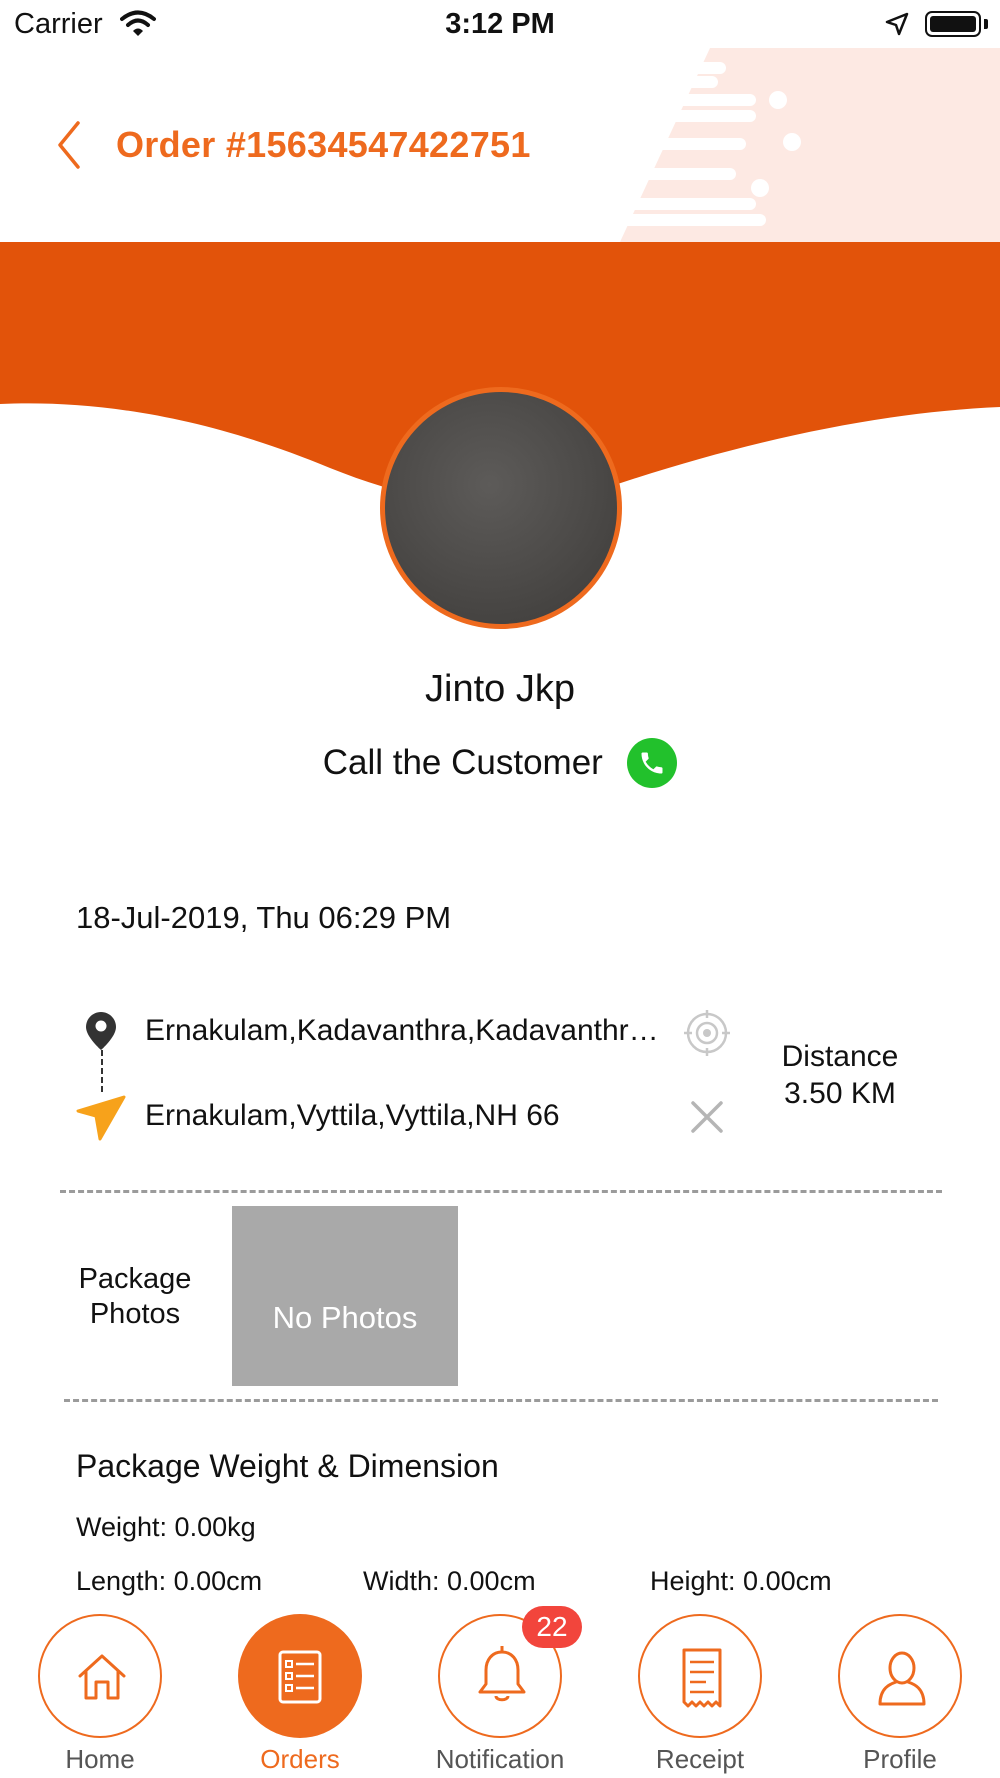  What do you see at coordinates (300, 1759) in the screenshot?
I see `tab-label: Orders` at bounding box center [300, 1759].